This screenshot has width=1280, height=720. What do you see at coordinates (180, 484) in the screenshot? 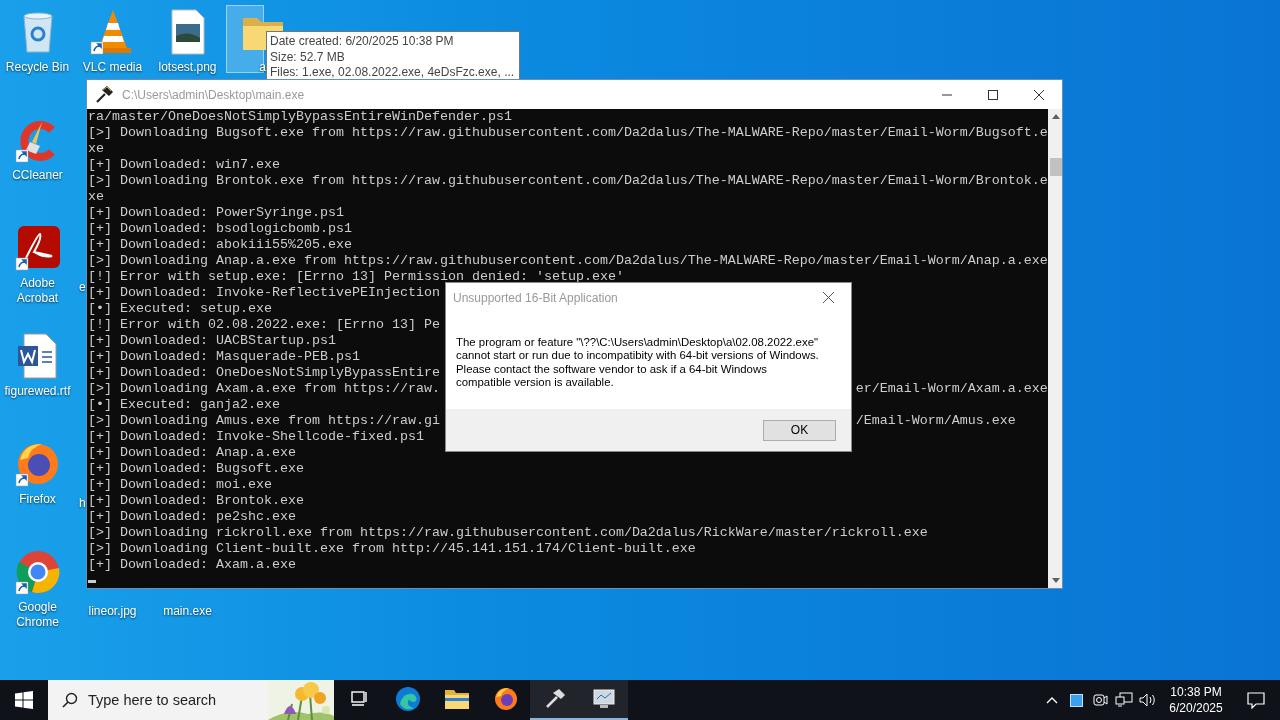
I see `console-line: [+] Downloaded: moi.exe` at bounding box center [180, 484].